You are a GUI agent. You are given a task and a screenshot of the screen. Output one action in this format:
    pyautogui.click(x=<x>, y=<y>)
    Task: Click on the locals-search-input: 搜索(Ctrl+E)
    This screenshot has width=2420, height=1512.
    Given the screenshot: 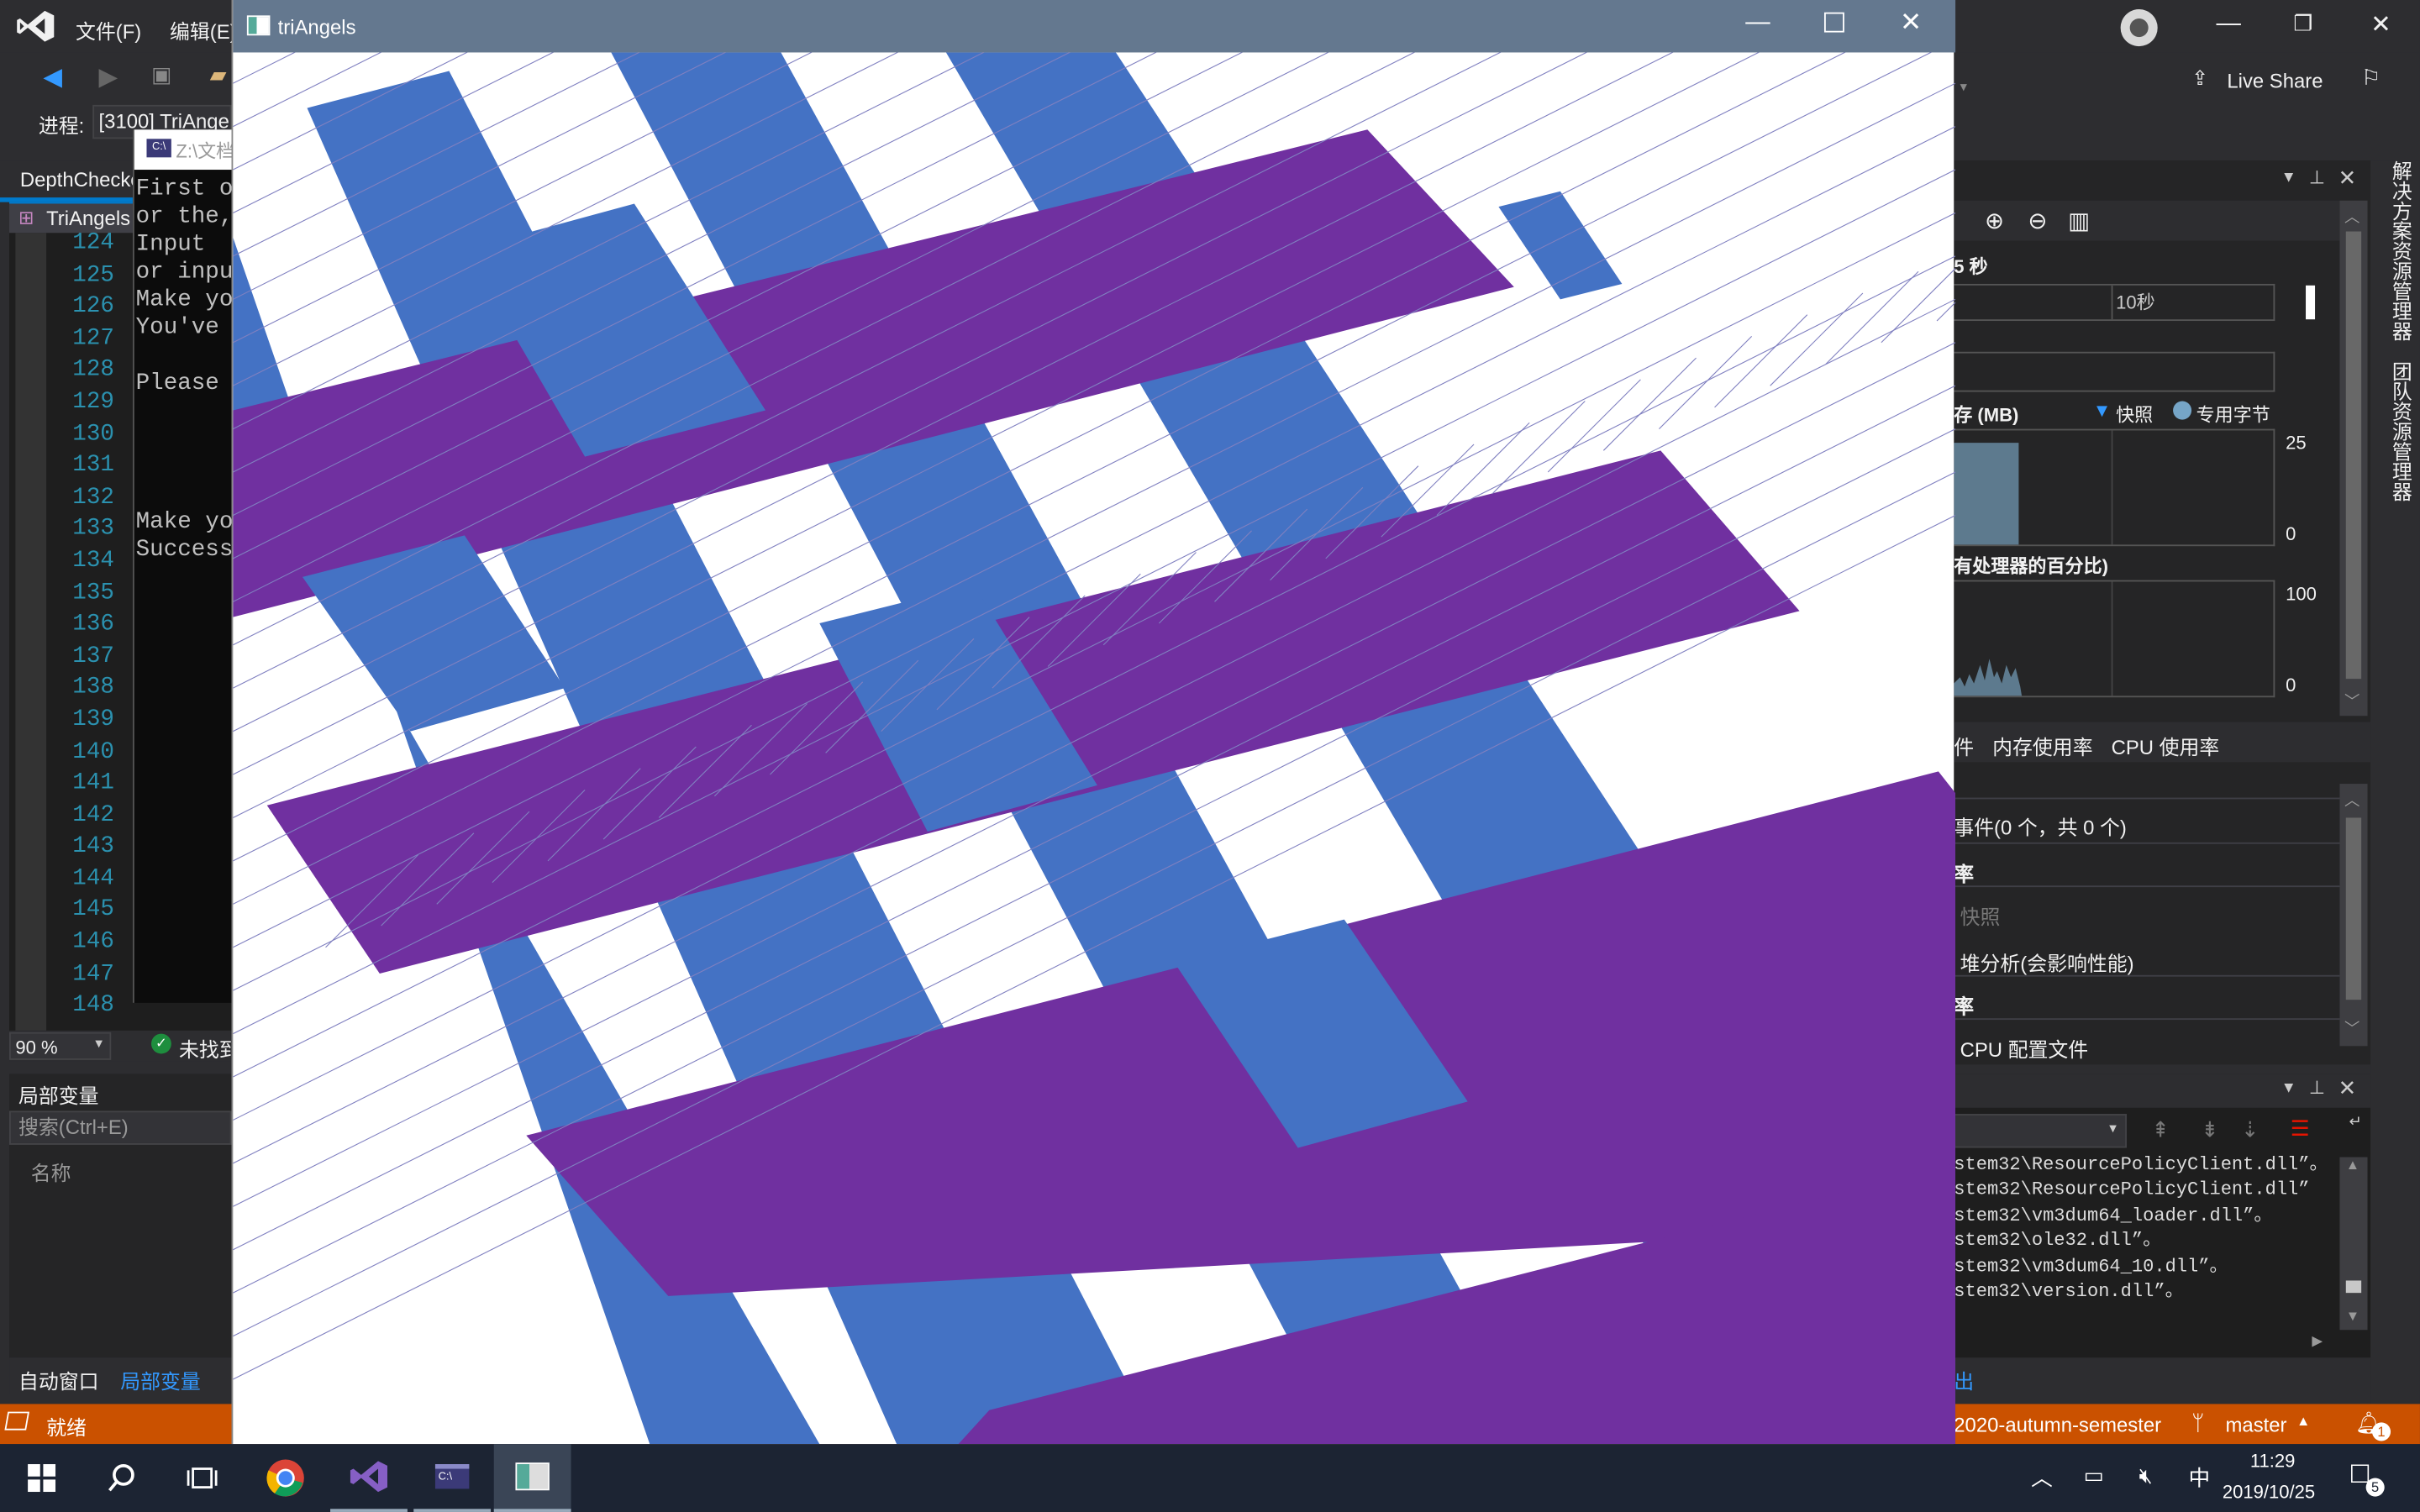 What is the action you would take?
    pyautogui.click(x=120, y=1127)
    